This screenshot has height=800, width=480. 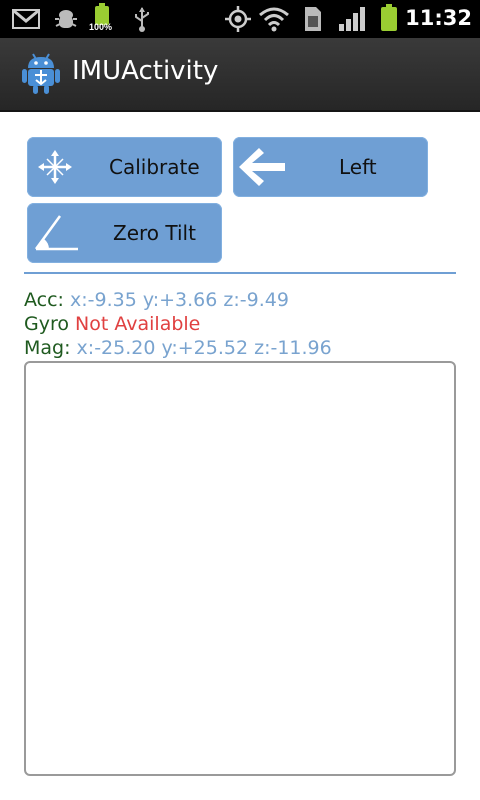 What do you see at coordinates (204, 348) in the screenshot?
I see `mag-value: x:-25.20 y:+25.52 z:-11.96` at bounding box center [204, 348].